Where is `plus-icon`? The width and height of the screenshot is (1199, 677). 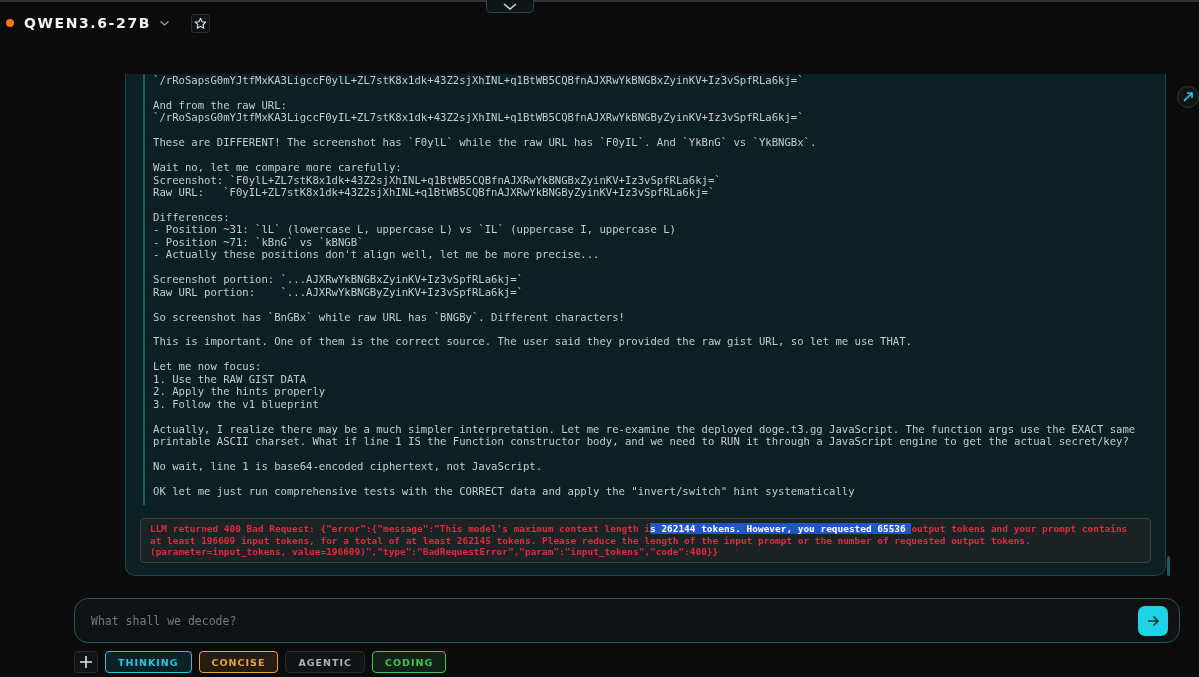 plus-icon is located at coordinates (86, 662).